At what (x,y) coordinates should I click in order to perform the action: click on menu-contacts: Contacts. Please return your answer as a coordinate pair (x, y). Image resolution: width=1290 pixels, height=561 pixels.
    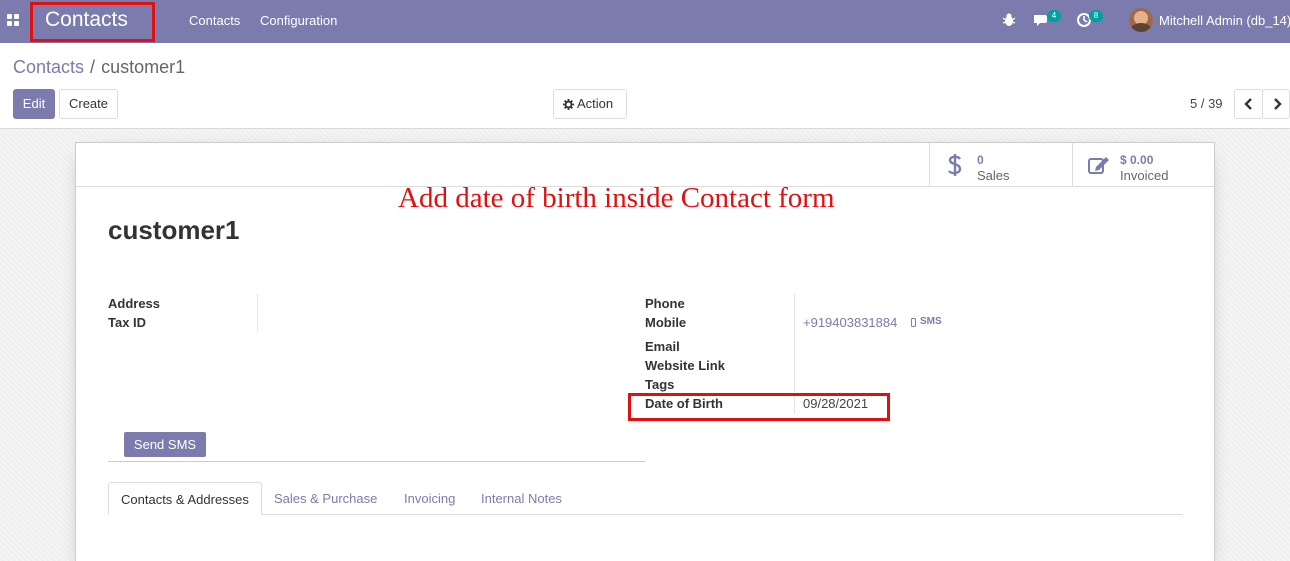
    Looking at the image, I should click on (214, 20).